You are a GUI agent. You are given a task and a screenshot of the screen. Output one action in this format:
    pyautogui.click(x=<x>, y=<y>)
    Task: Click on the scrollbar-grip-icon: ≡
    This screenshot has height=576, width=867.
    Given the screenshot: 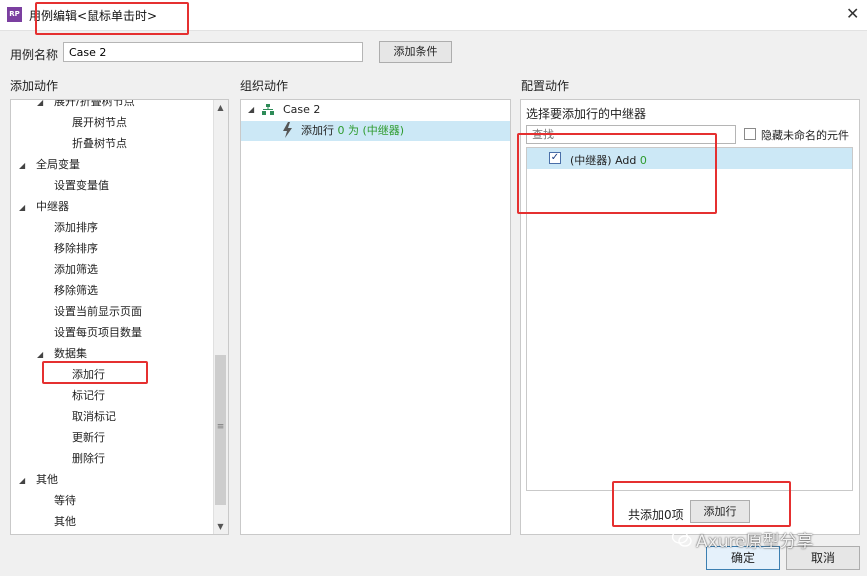 What is the action you would take?
    pyautogui.click(x=220, y=427)
    